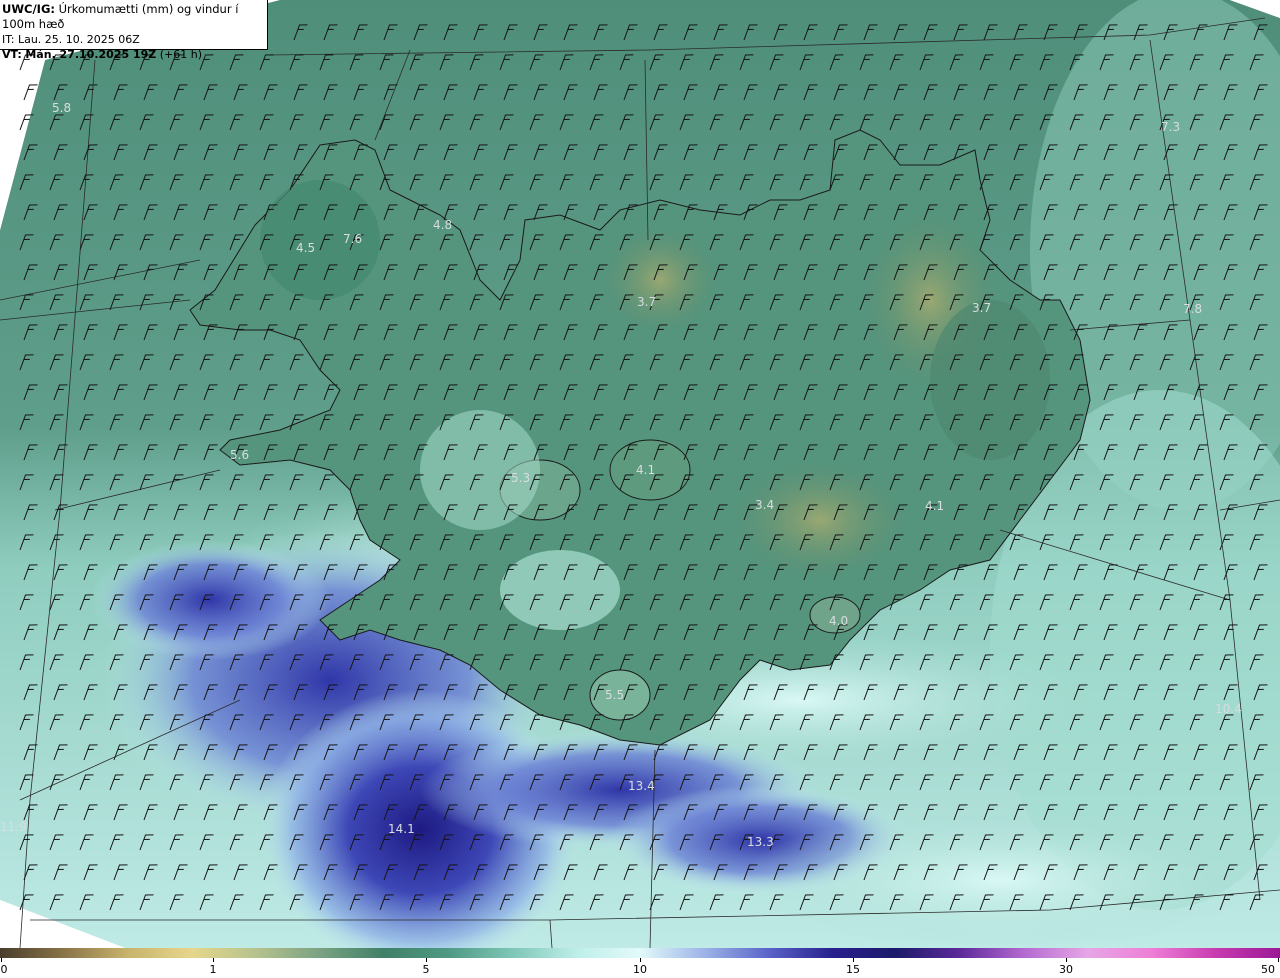  I want to click on map-label: 11.9, so click(13, 827).